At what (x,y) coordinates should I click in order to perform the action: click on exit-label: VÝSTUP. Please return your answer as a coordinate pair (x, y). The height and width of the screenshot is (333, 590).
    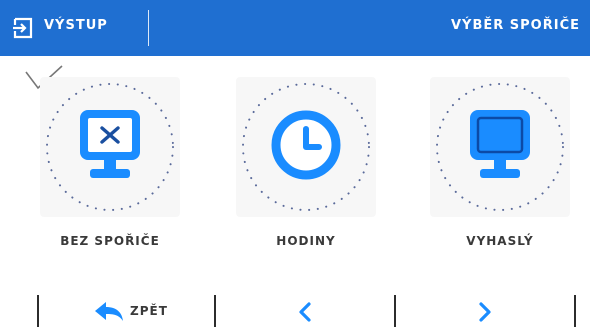
    Looking at the image, I should click on (76, 25).